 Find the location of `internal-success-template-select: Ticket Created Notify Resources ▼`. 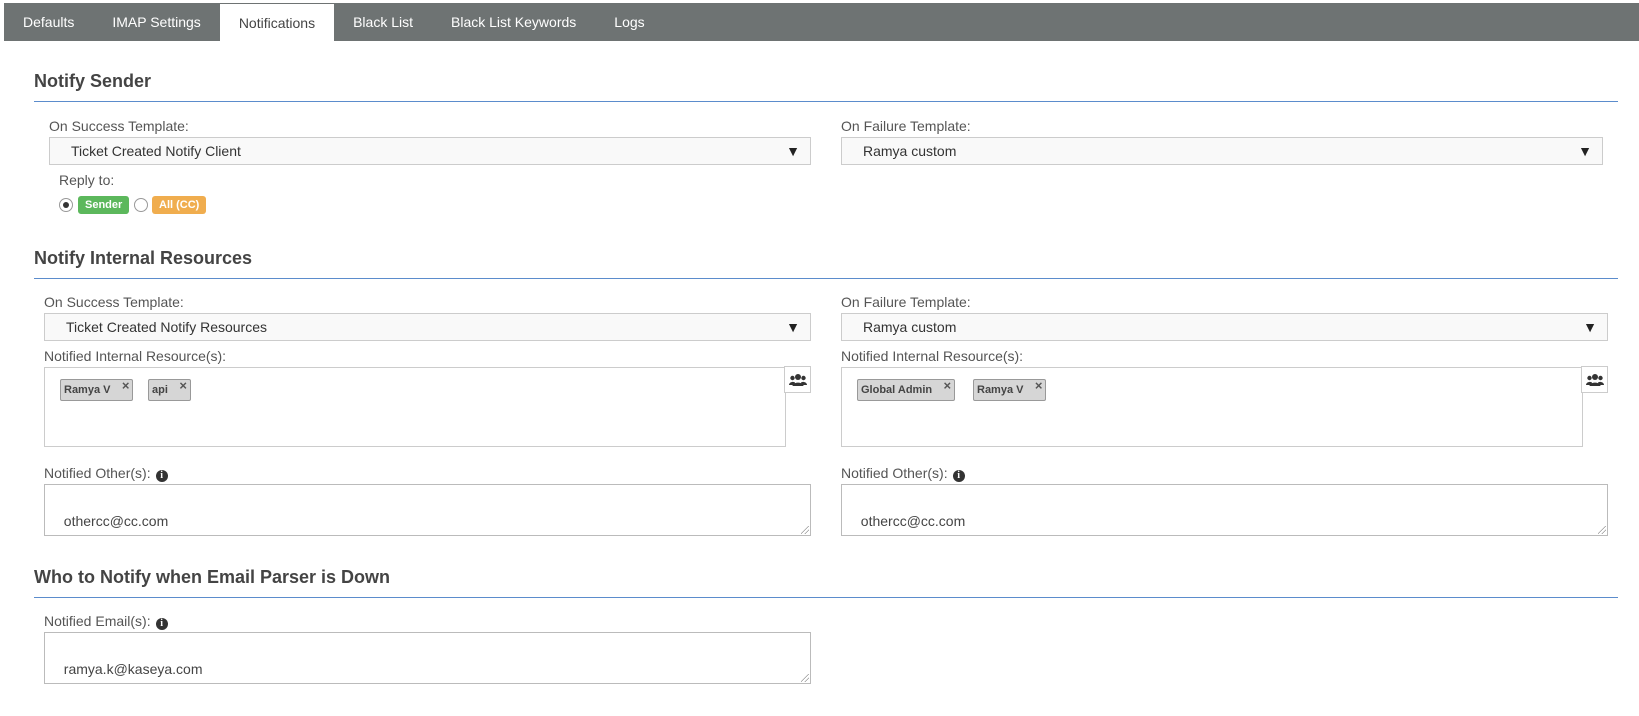

internal-success-template-select: Ticket Created Notify Resources ▼ is located at coordinates (427, 327).